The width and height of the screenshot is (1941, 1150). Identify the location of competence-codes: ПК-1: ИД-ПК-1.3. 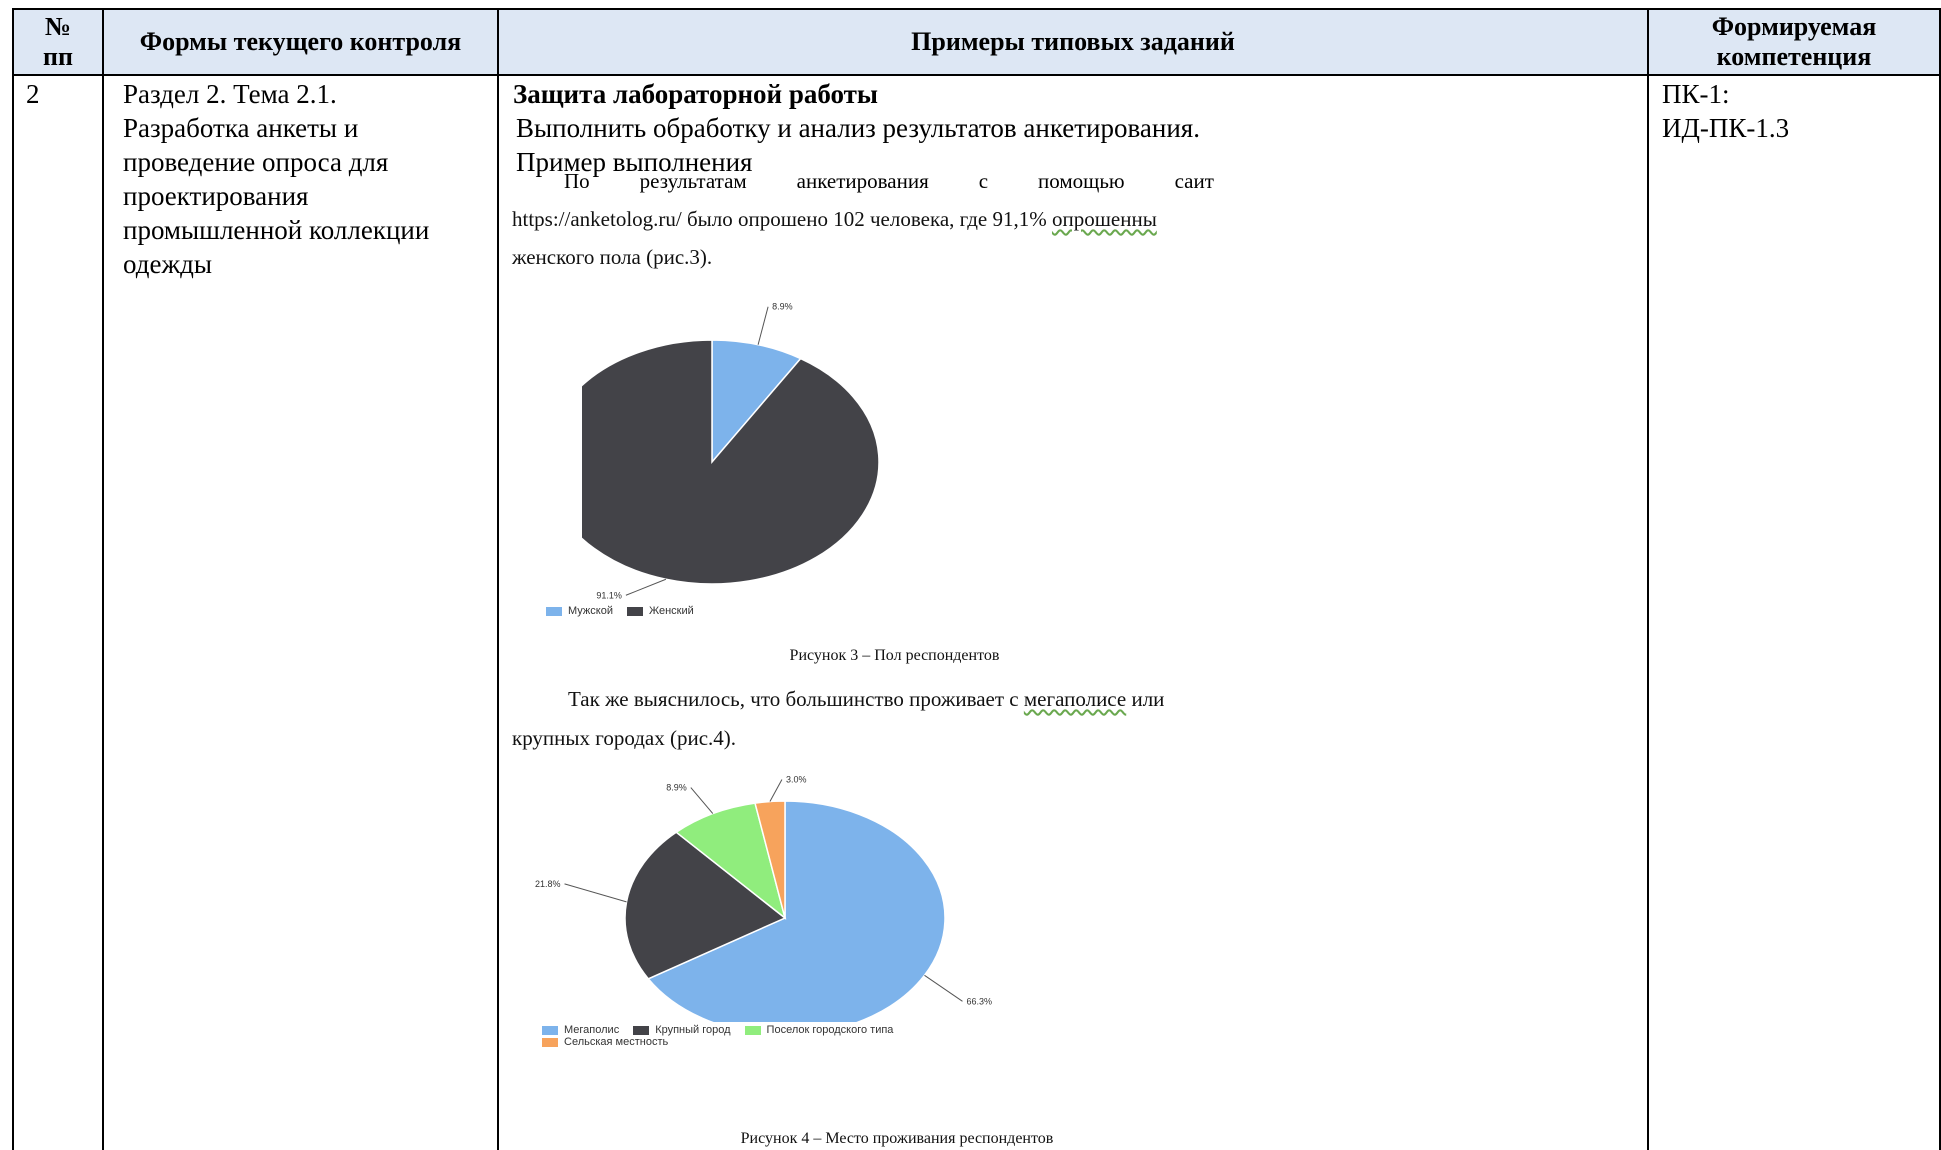
(1726, 111).